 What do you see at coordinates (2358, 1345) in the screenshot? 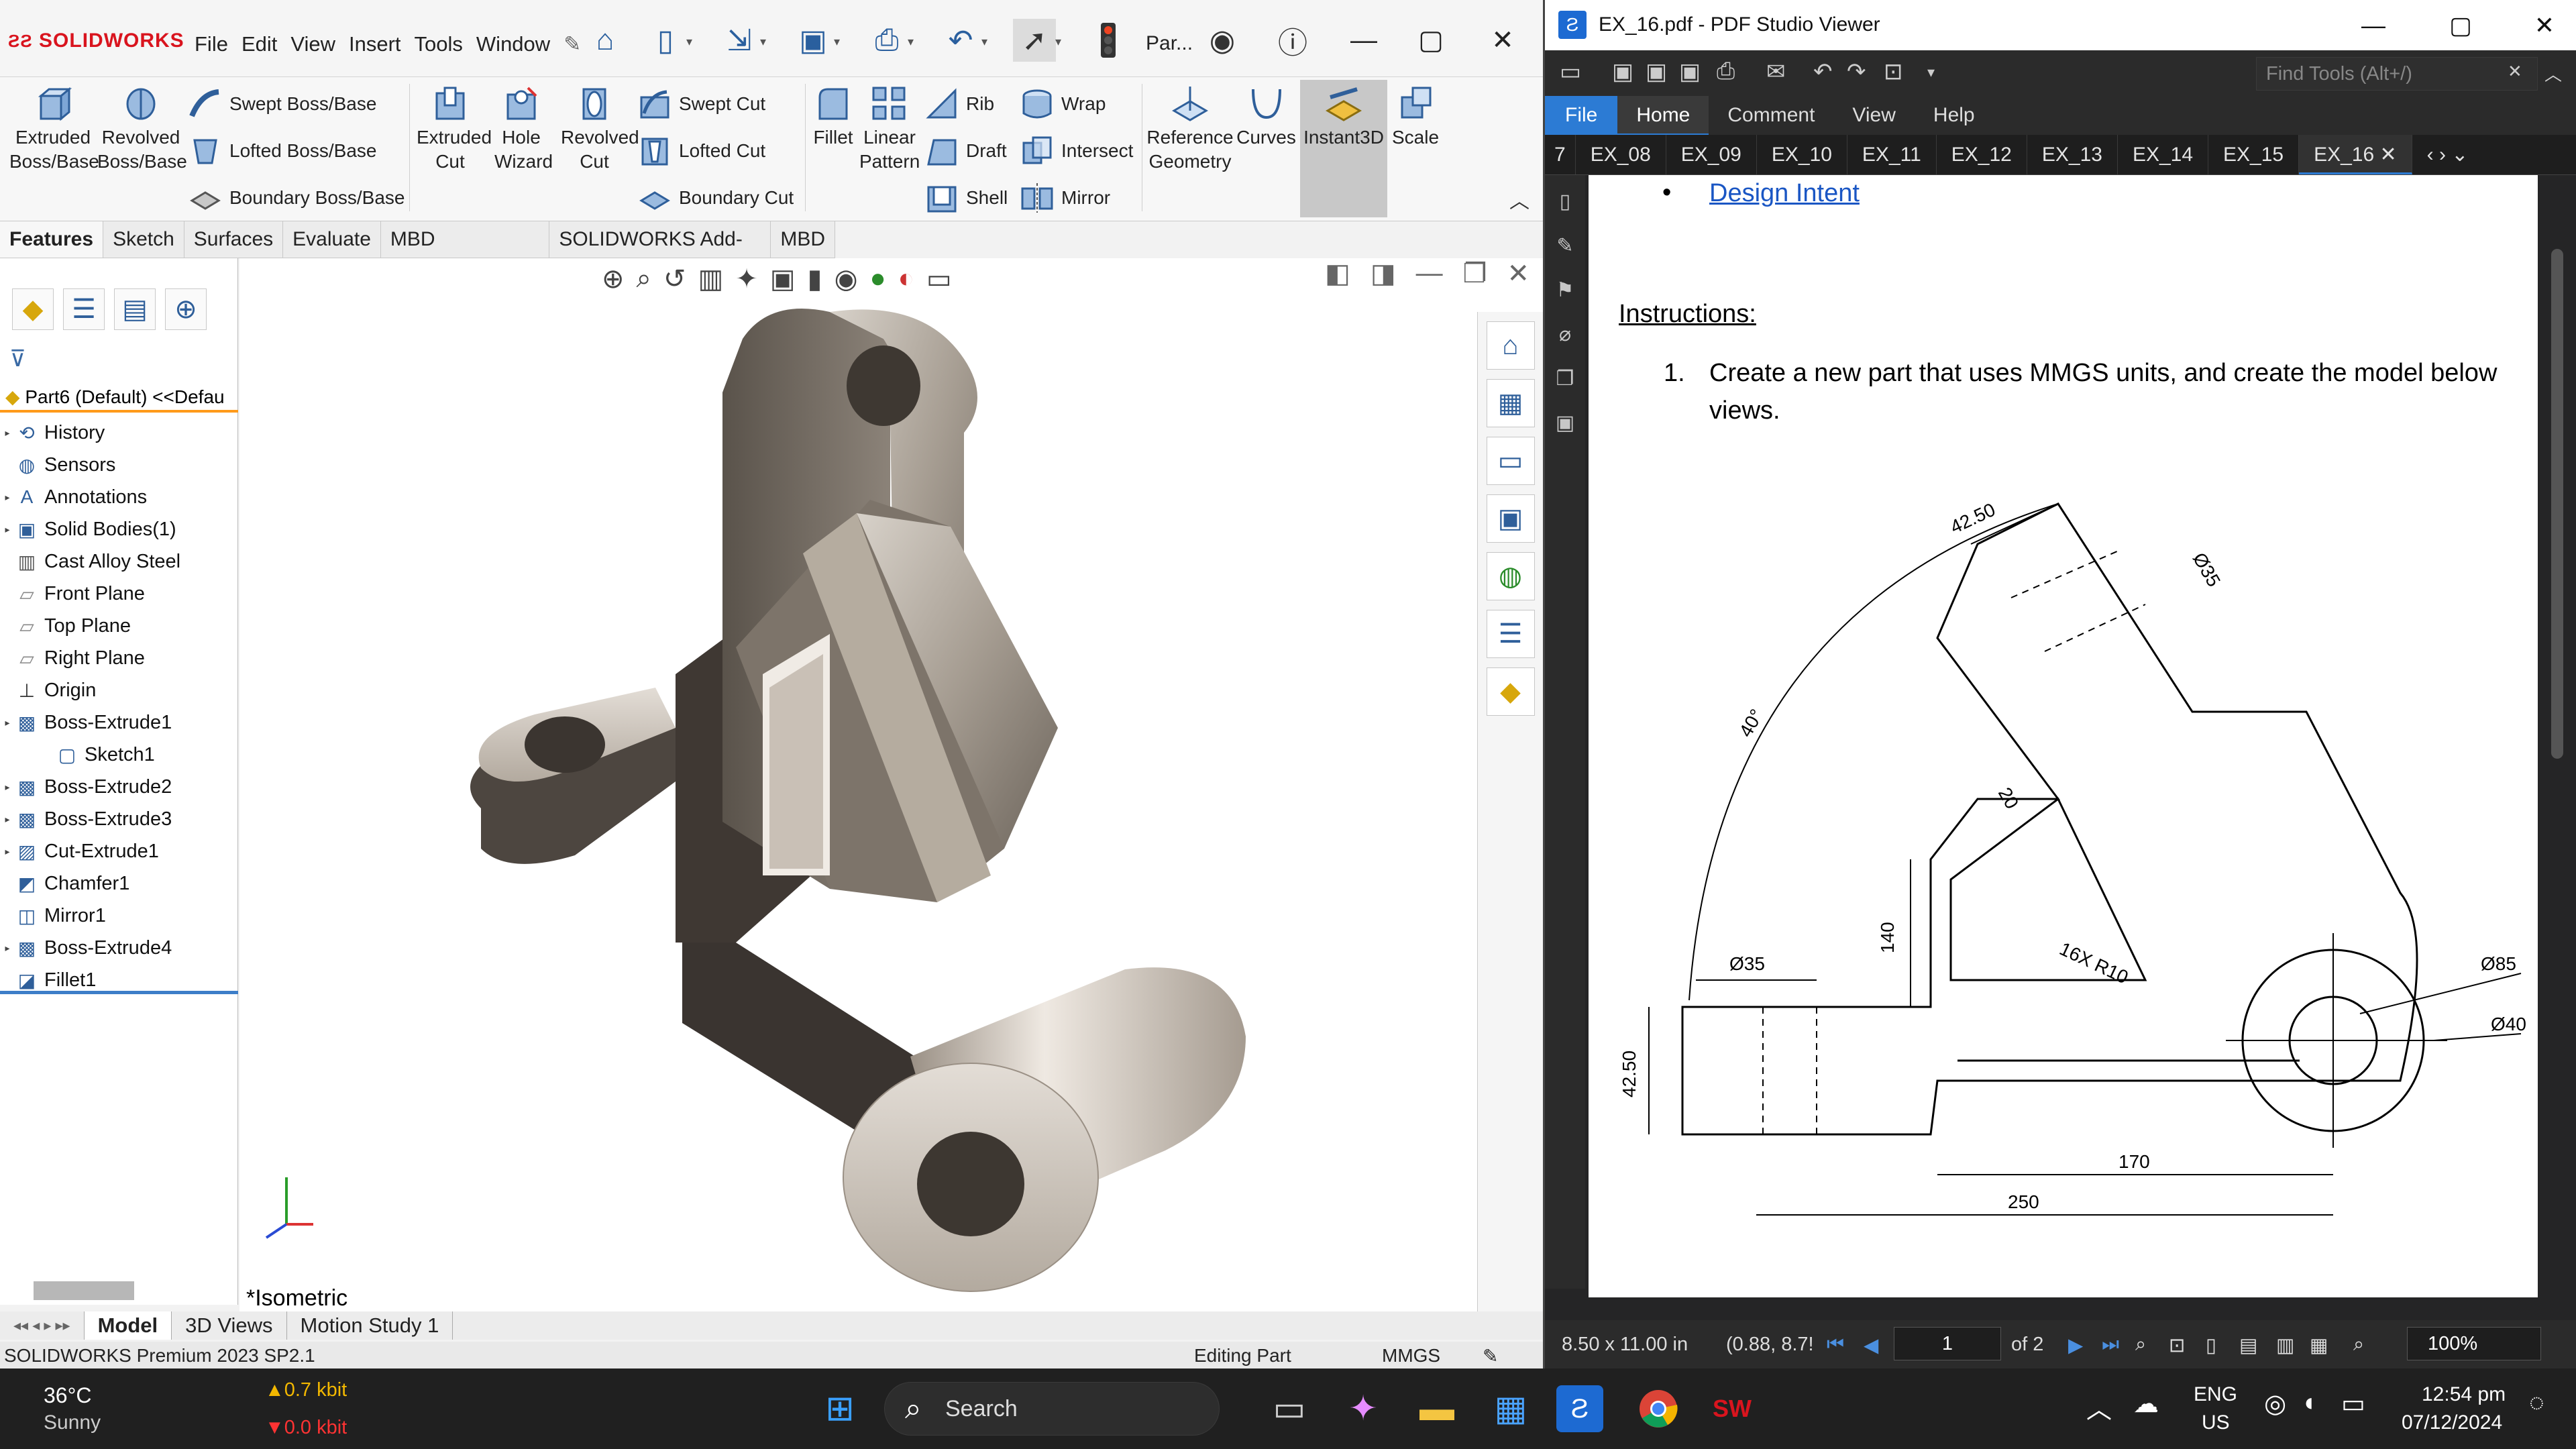
I see `zoom-out-icon: ⌕` at bounding box center [2358, 1345].